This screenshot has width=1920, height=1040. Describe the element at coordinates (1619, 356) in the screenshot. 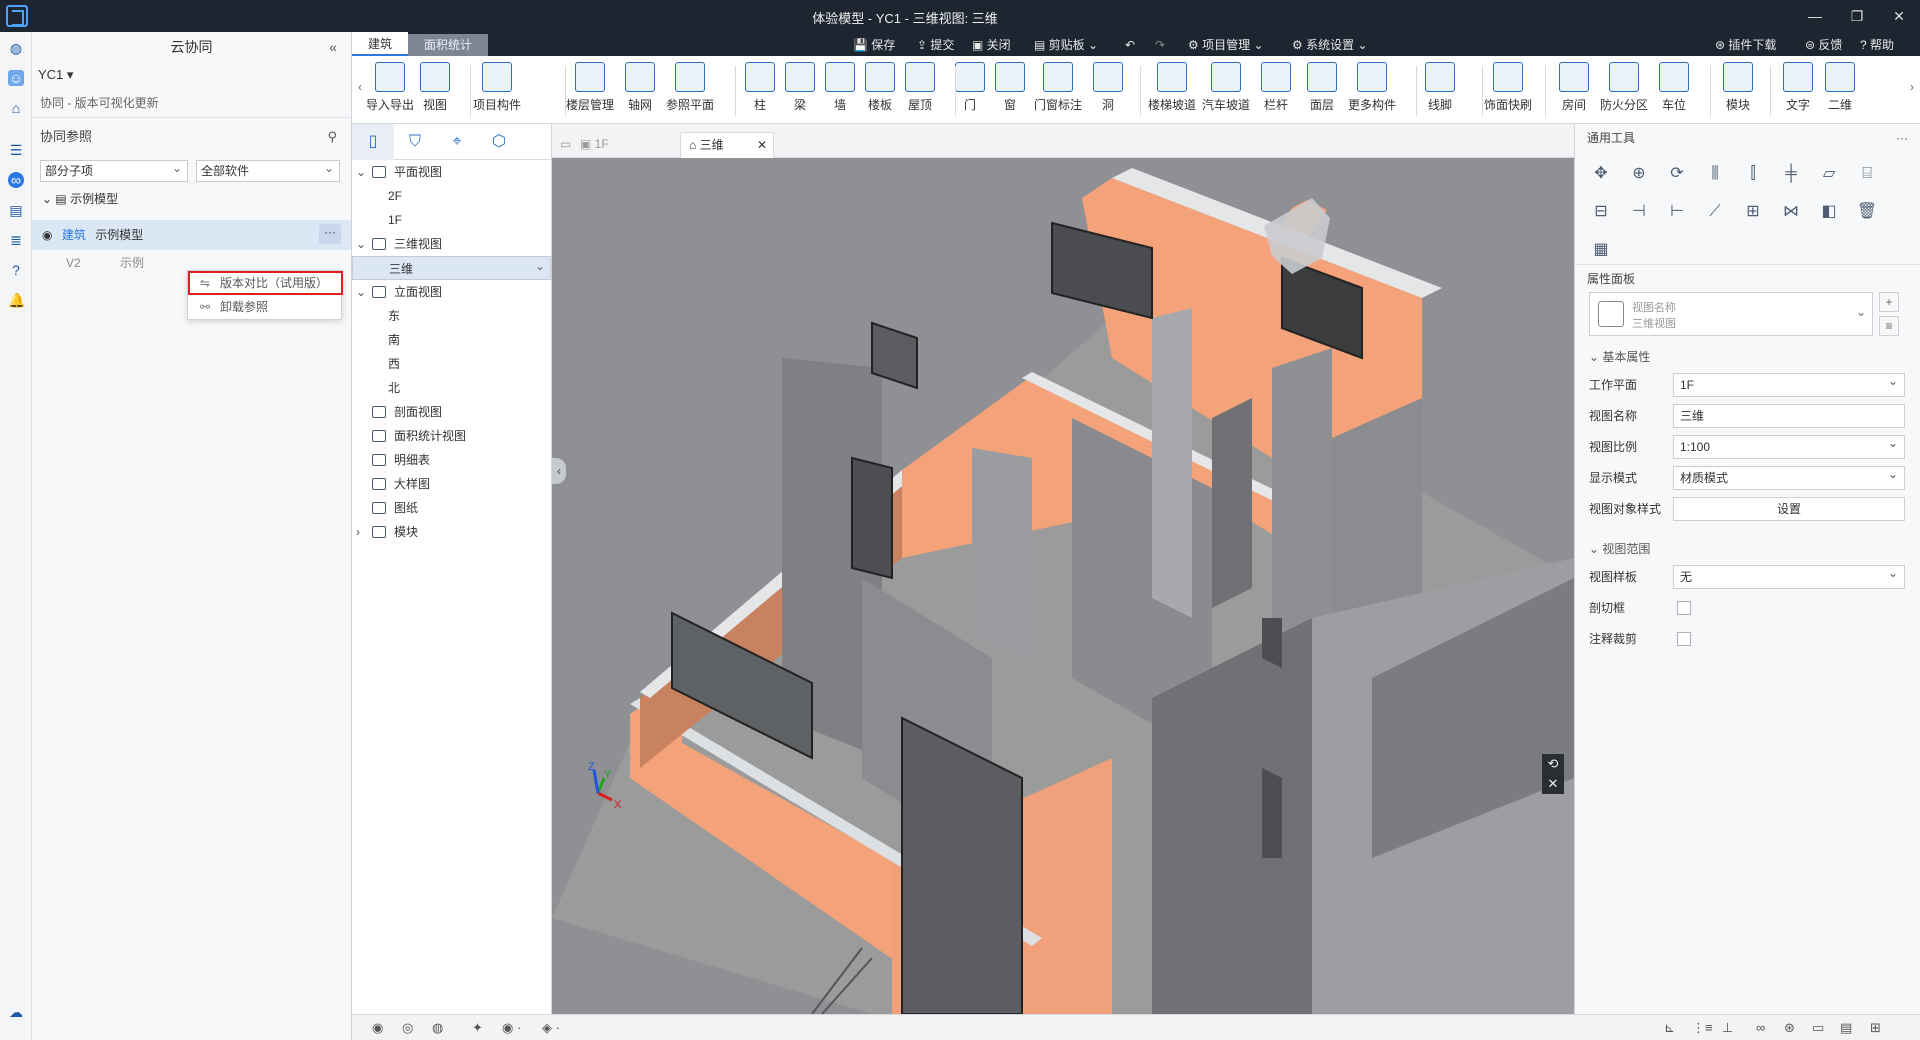

I see `basic-props-header: ⌄ 基本属性` at that location.